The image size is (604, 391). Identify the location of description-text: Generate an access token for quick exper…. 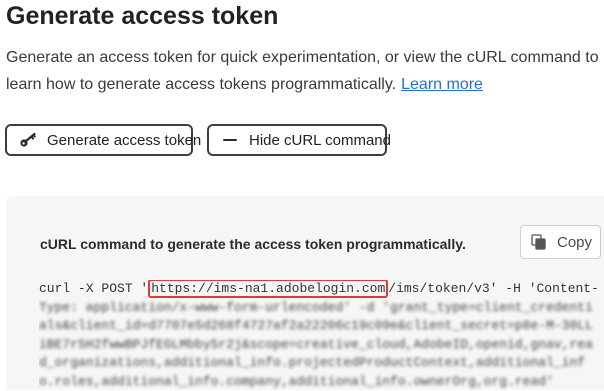
(302, 71).